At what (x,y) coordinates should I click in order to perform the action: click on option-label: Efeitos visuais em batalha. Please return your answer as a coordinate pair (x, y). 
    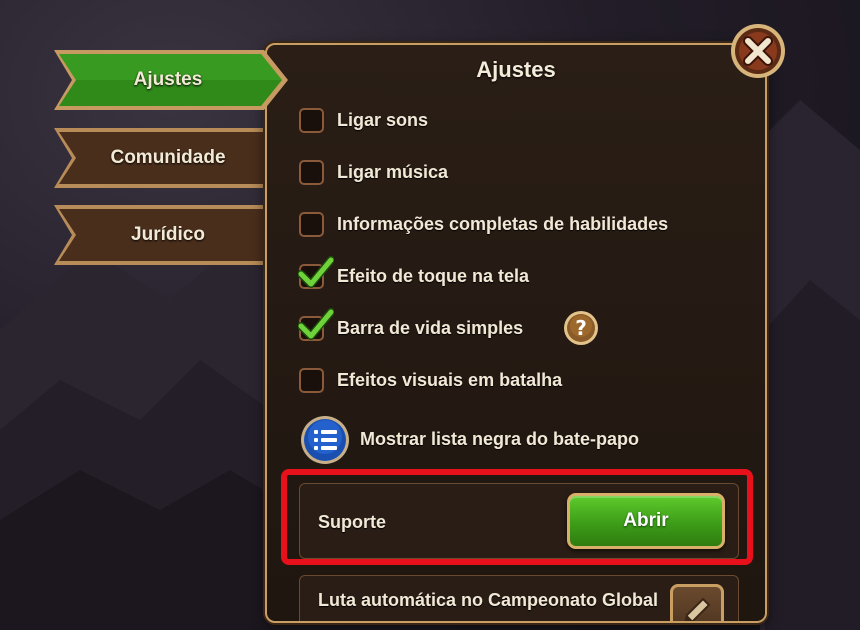
    Looking at the image, I should click on (450, 380).